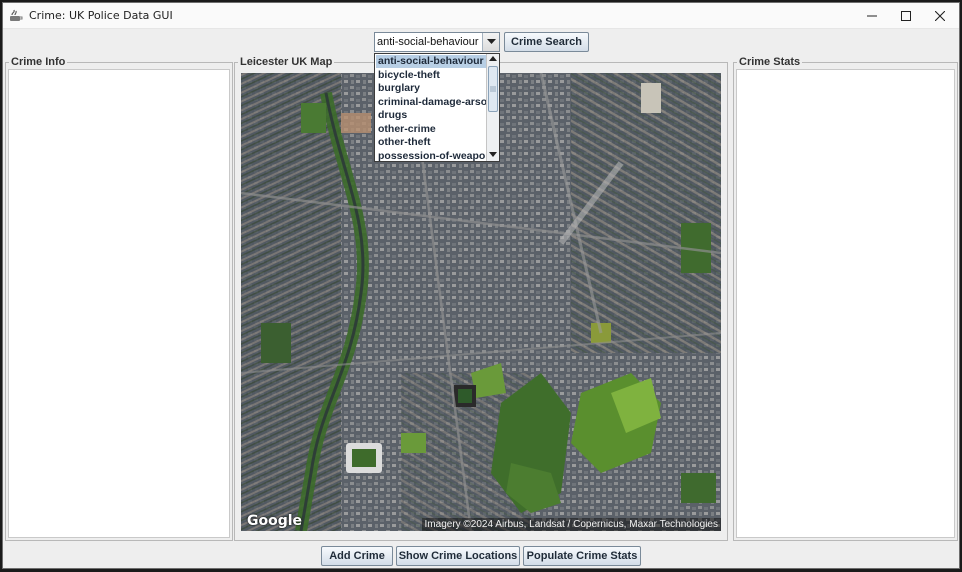 This screenshot has width=962, height=572. Describe the element at coordinates (431, 142) in the screenshot. I see `dropdown-option: other-theft` at that location.